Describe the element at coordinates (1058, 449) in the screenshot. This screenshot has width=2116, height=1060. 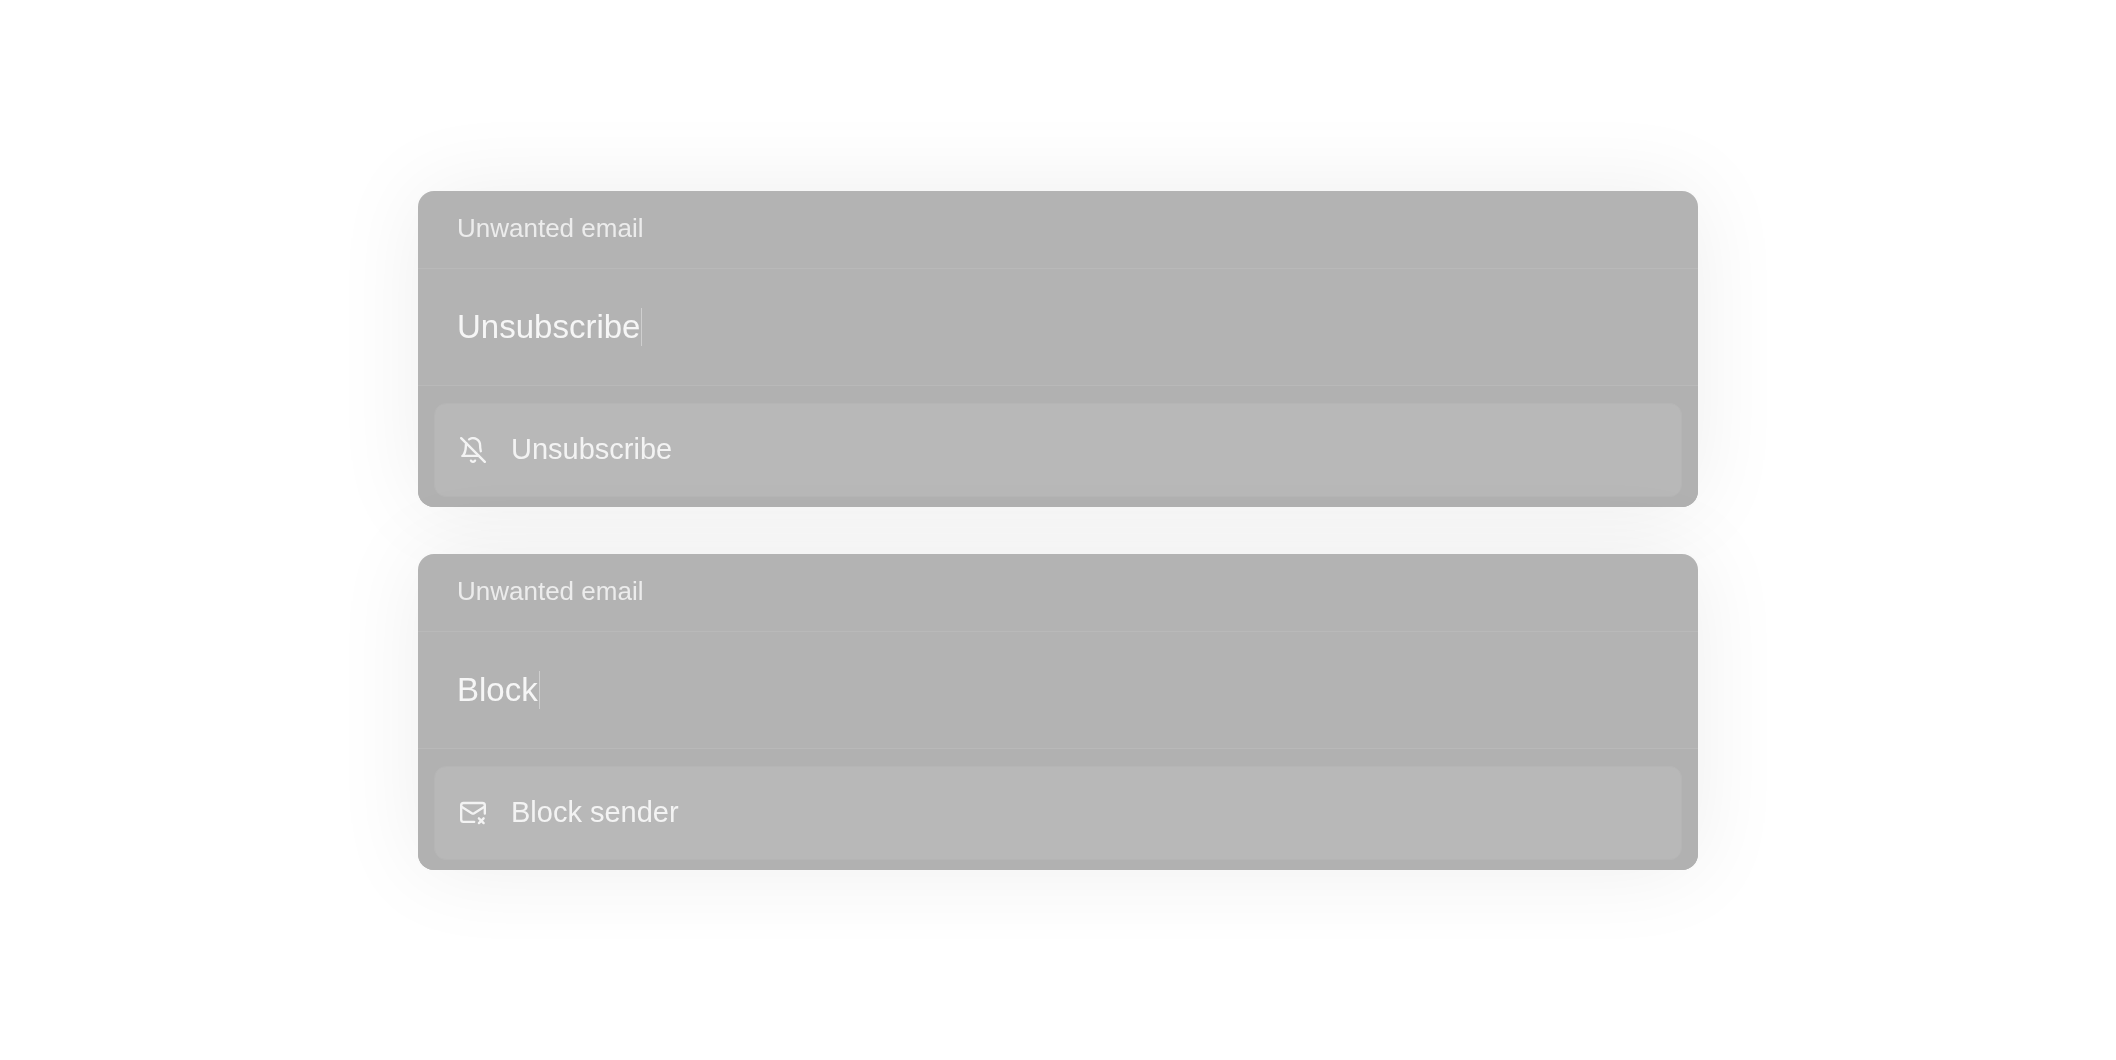
I see `command-option: Unsubscribe` at that location.